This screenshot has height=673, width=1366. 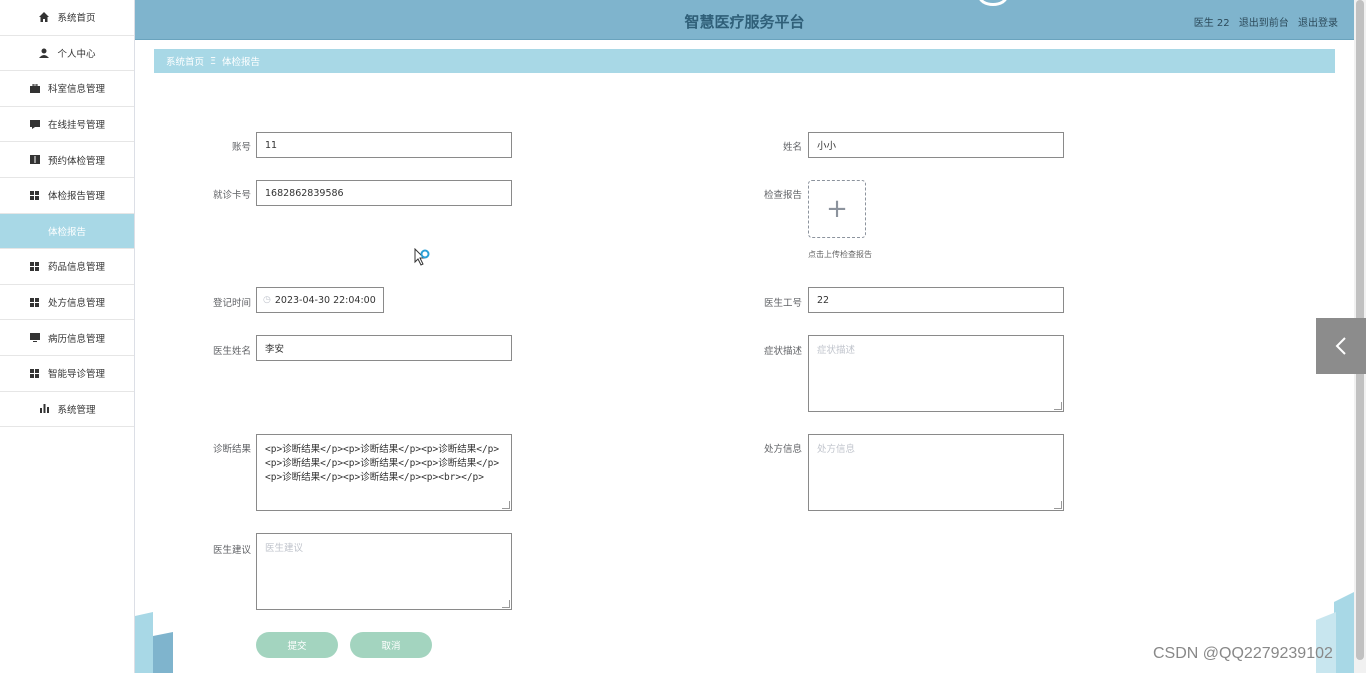 What do you see at coordinates (241, 147) in the screenshot?
I see `account-label: 账号` at bounding box center [241, 147].